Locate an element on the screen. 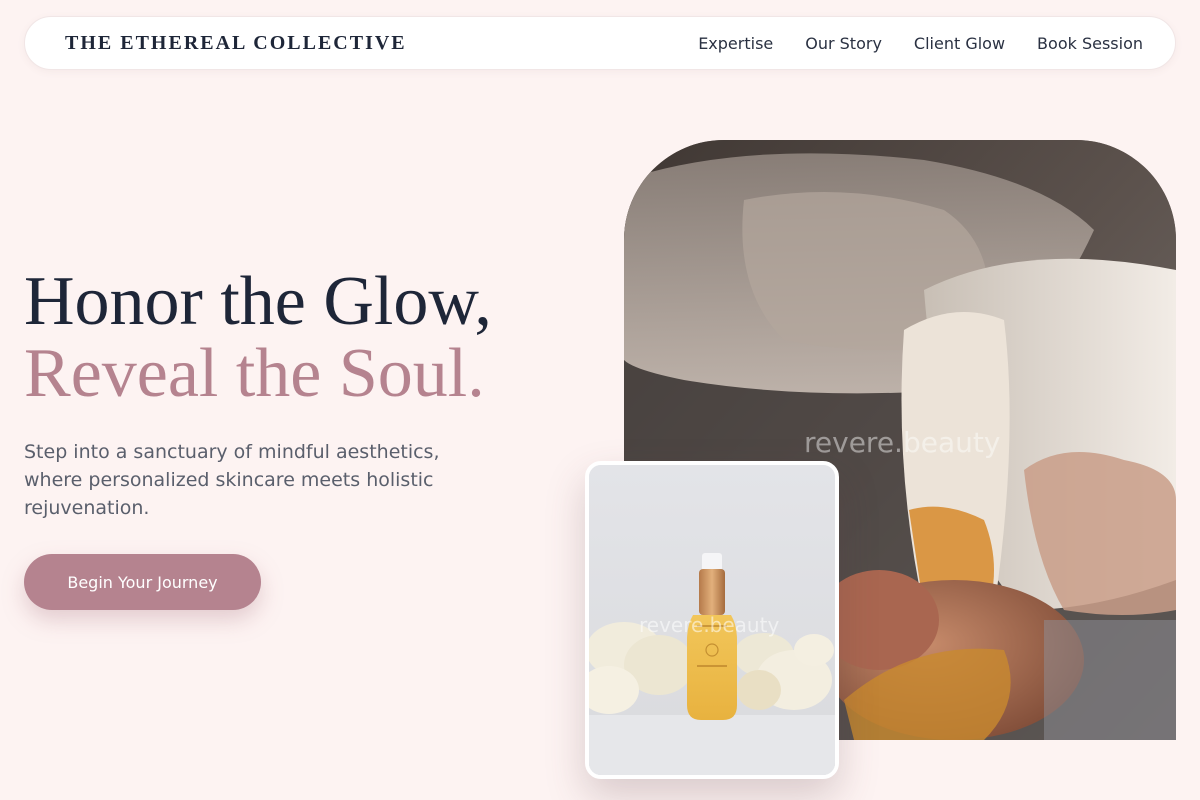 This screenshot has height=800, width=1200. face-oil-product-illustration is located at coordinates (712, 620).